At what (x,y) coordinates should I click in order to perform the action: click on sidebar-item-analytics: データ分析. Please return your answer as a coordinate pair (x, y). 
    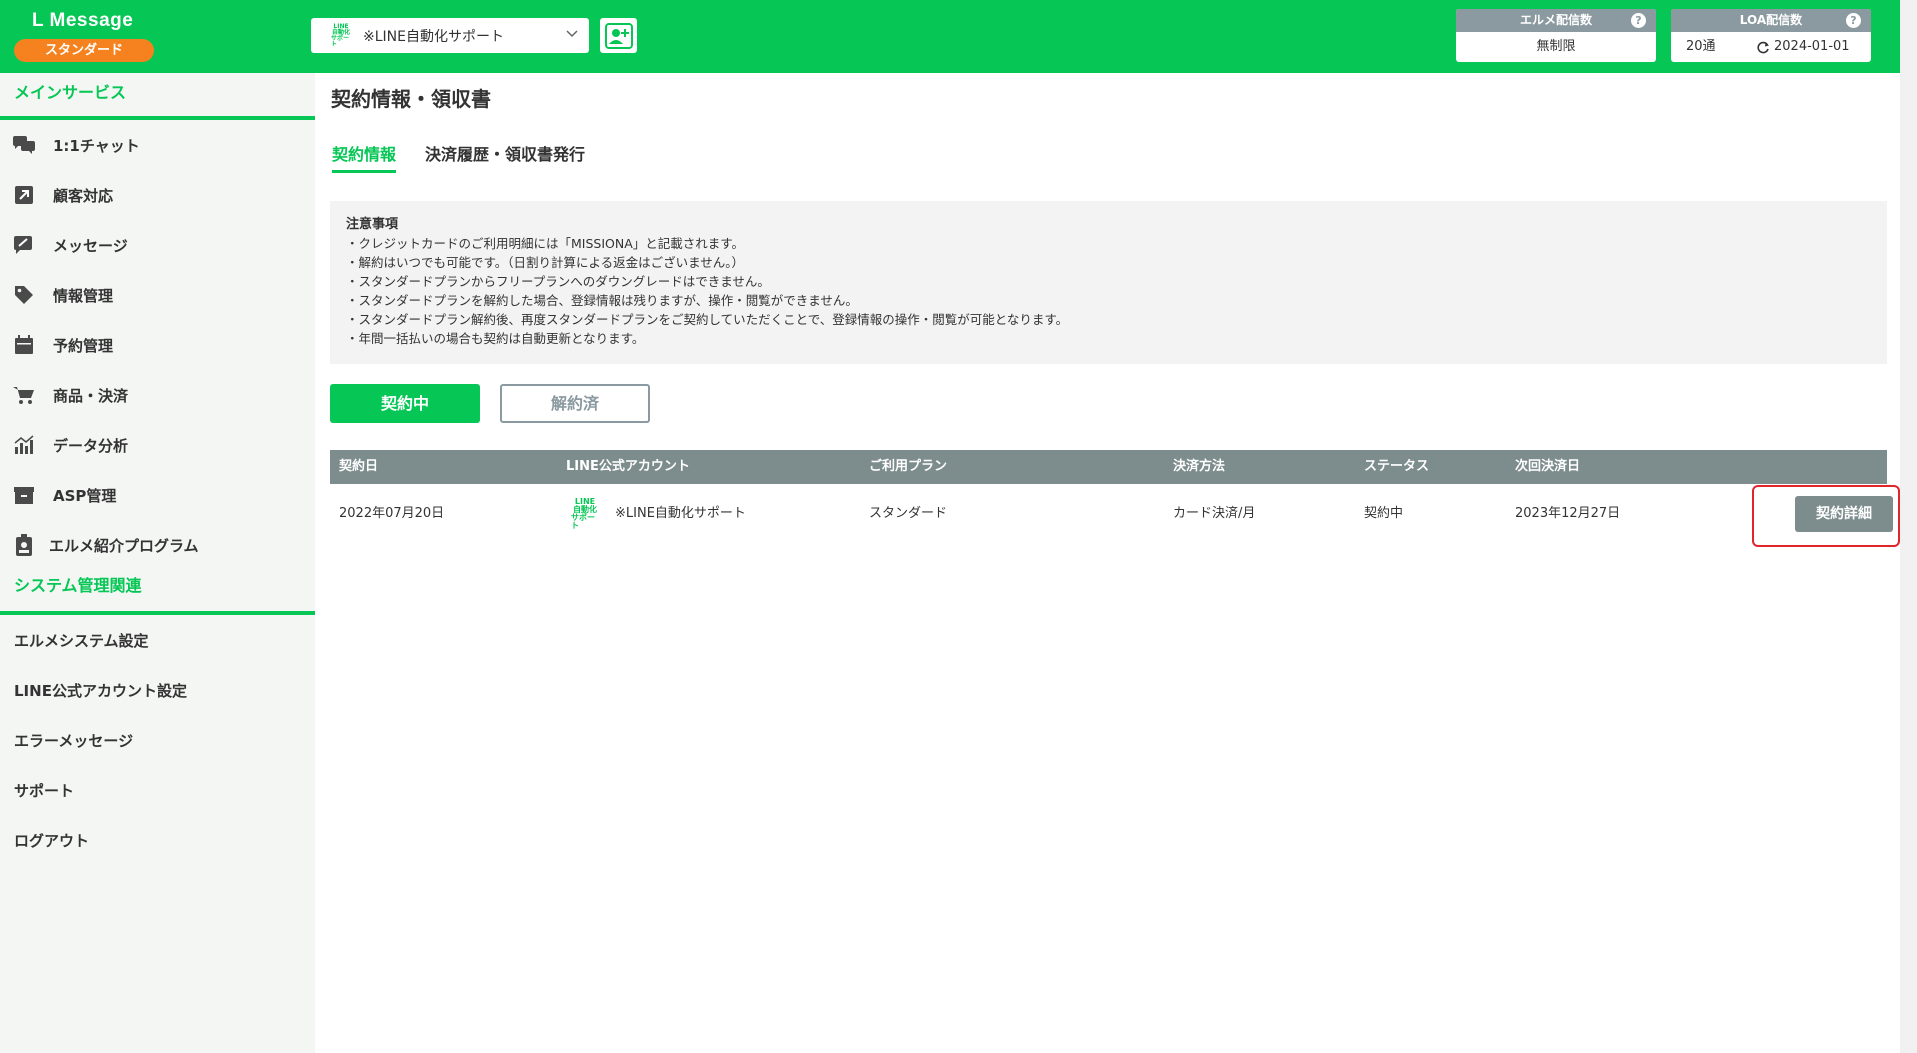
    Looking at the image, I should click on (157, 445).